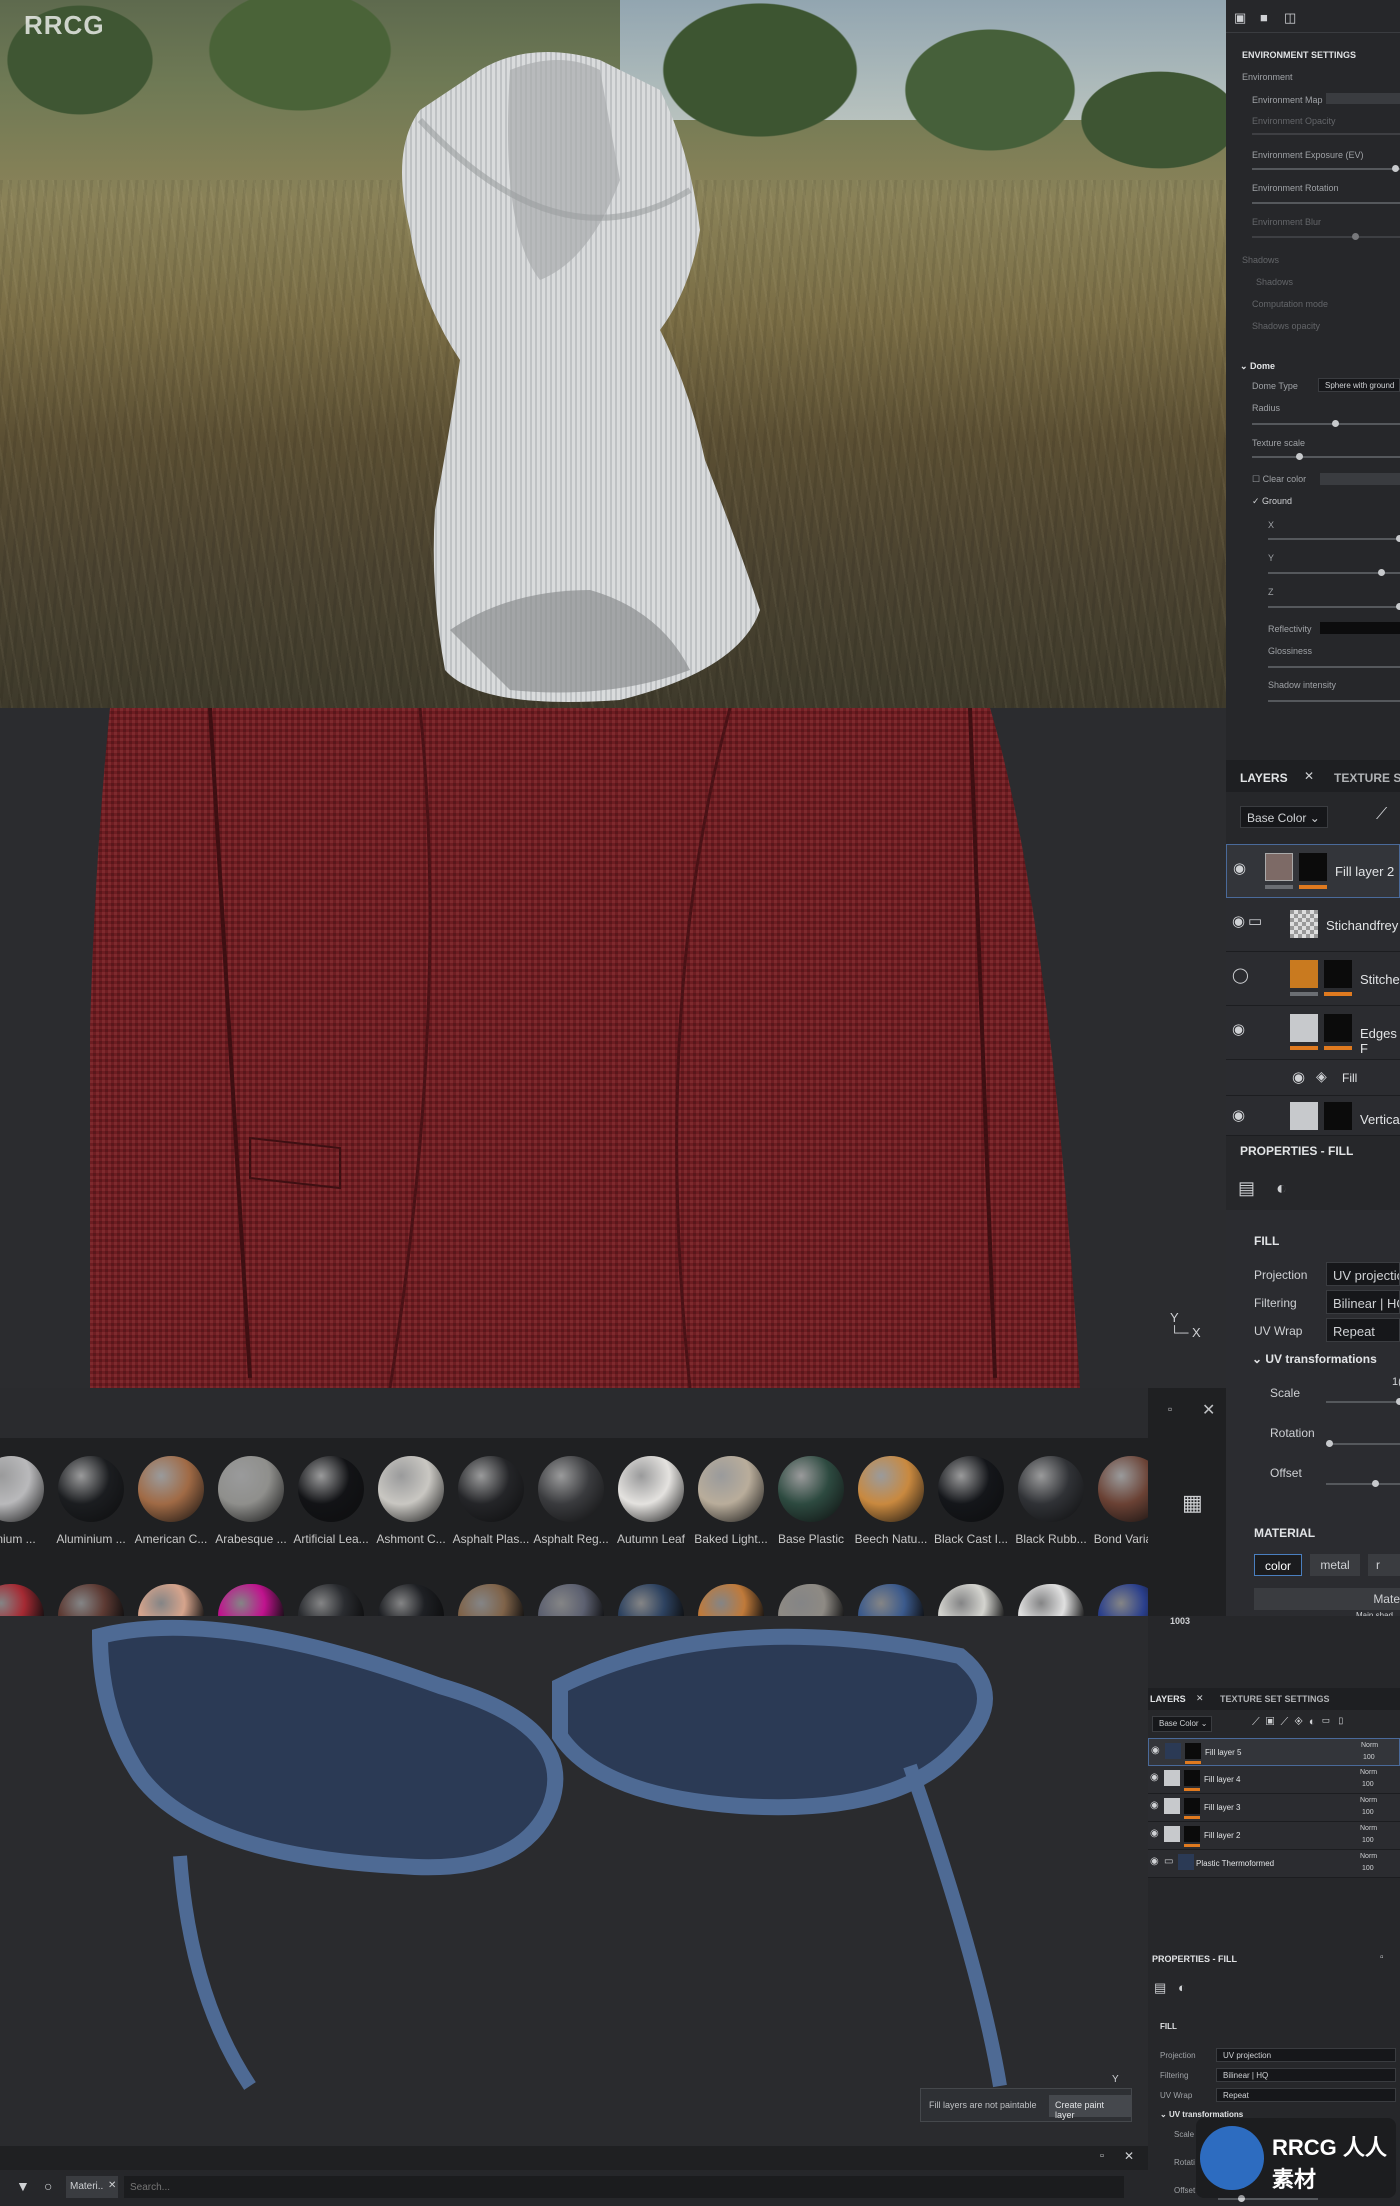 This screenshot has height=2206, width=1400. What do you see at coordinates (1313, 979) in the screenshot?
I see `layer-row: ◯ Stitches` at bounding box center [1313, 979].